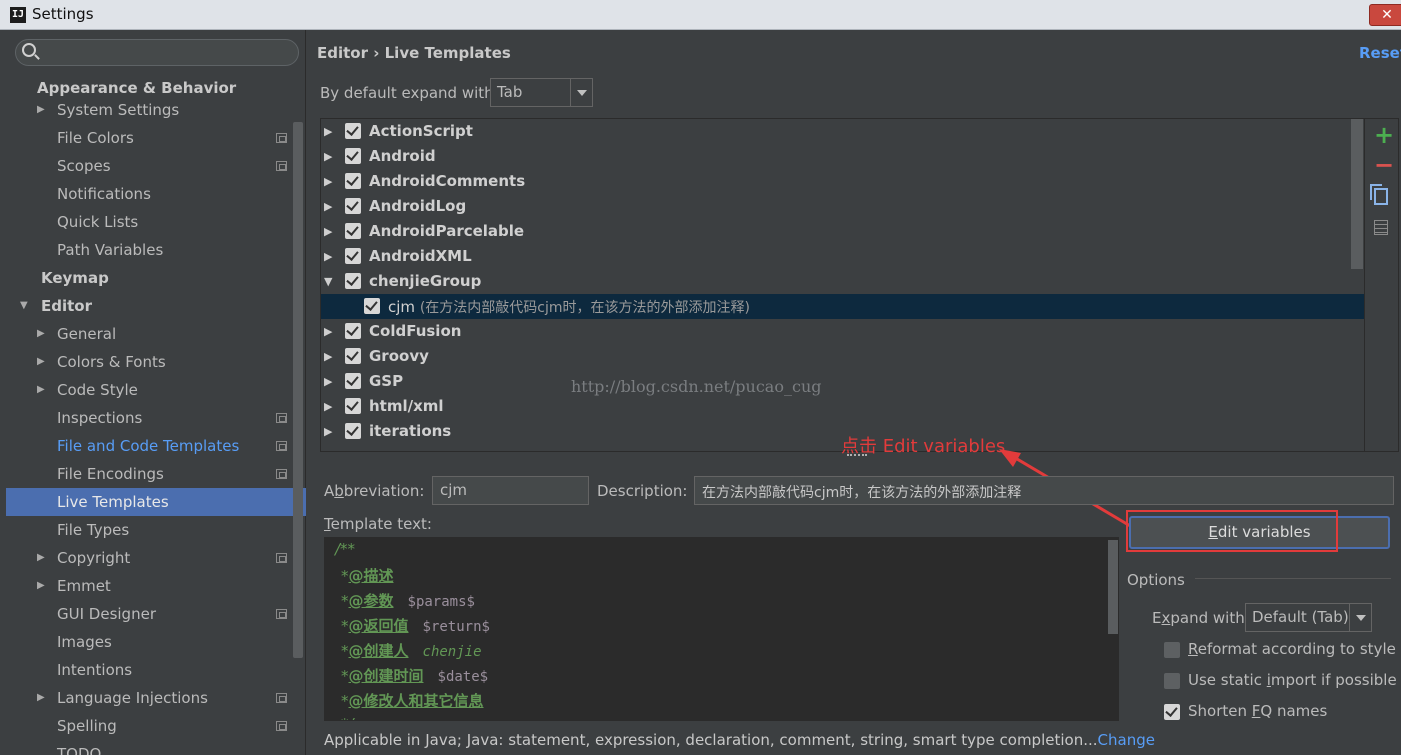  Describe the element at coordinates (93, 530) in the screenshot. I see `sidebar-item-label: File Types` at that location.